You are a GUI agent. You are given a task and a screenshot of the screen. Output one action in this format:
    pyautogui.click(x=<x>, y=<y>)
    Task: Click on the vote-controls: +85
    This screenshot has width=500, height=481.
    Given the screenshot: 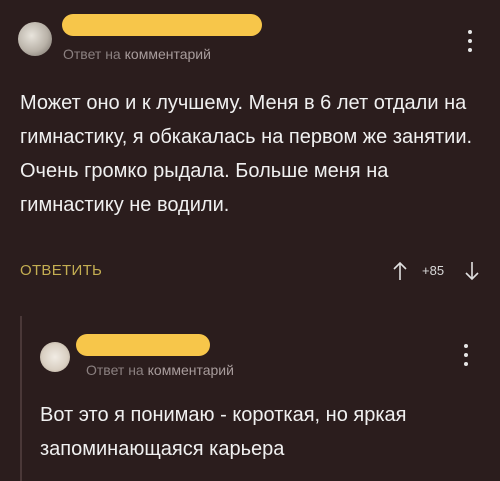 What is the action you would take?
    pyautogui.click(x=438, y=271)
    